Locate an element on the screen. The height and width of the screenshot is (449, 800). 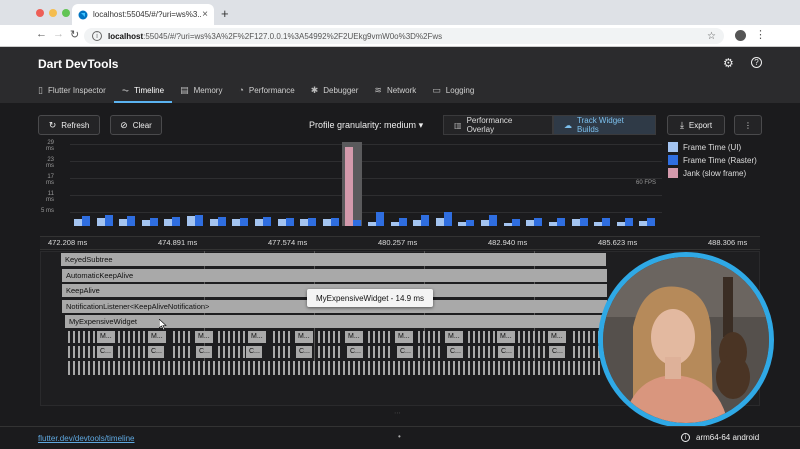
maximize-window-icon is located at coordinates (66, 13).